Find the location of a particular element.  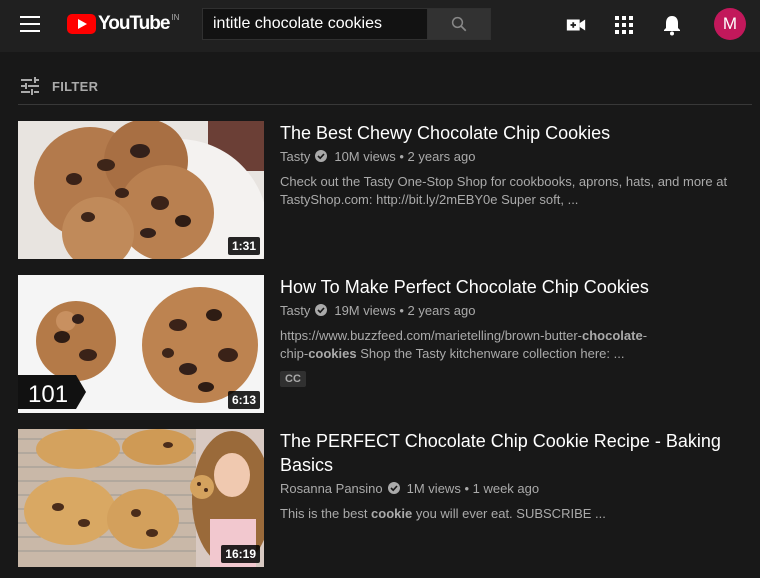

description-highlight: cookies is located at coordinates (332, 353).